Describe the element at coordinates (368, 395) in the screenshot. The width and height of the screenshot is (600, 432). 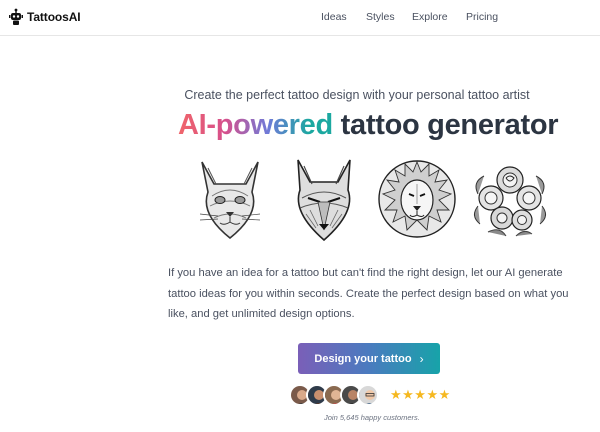
I see `avatar` at that location.